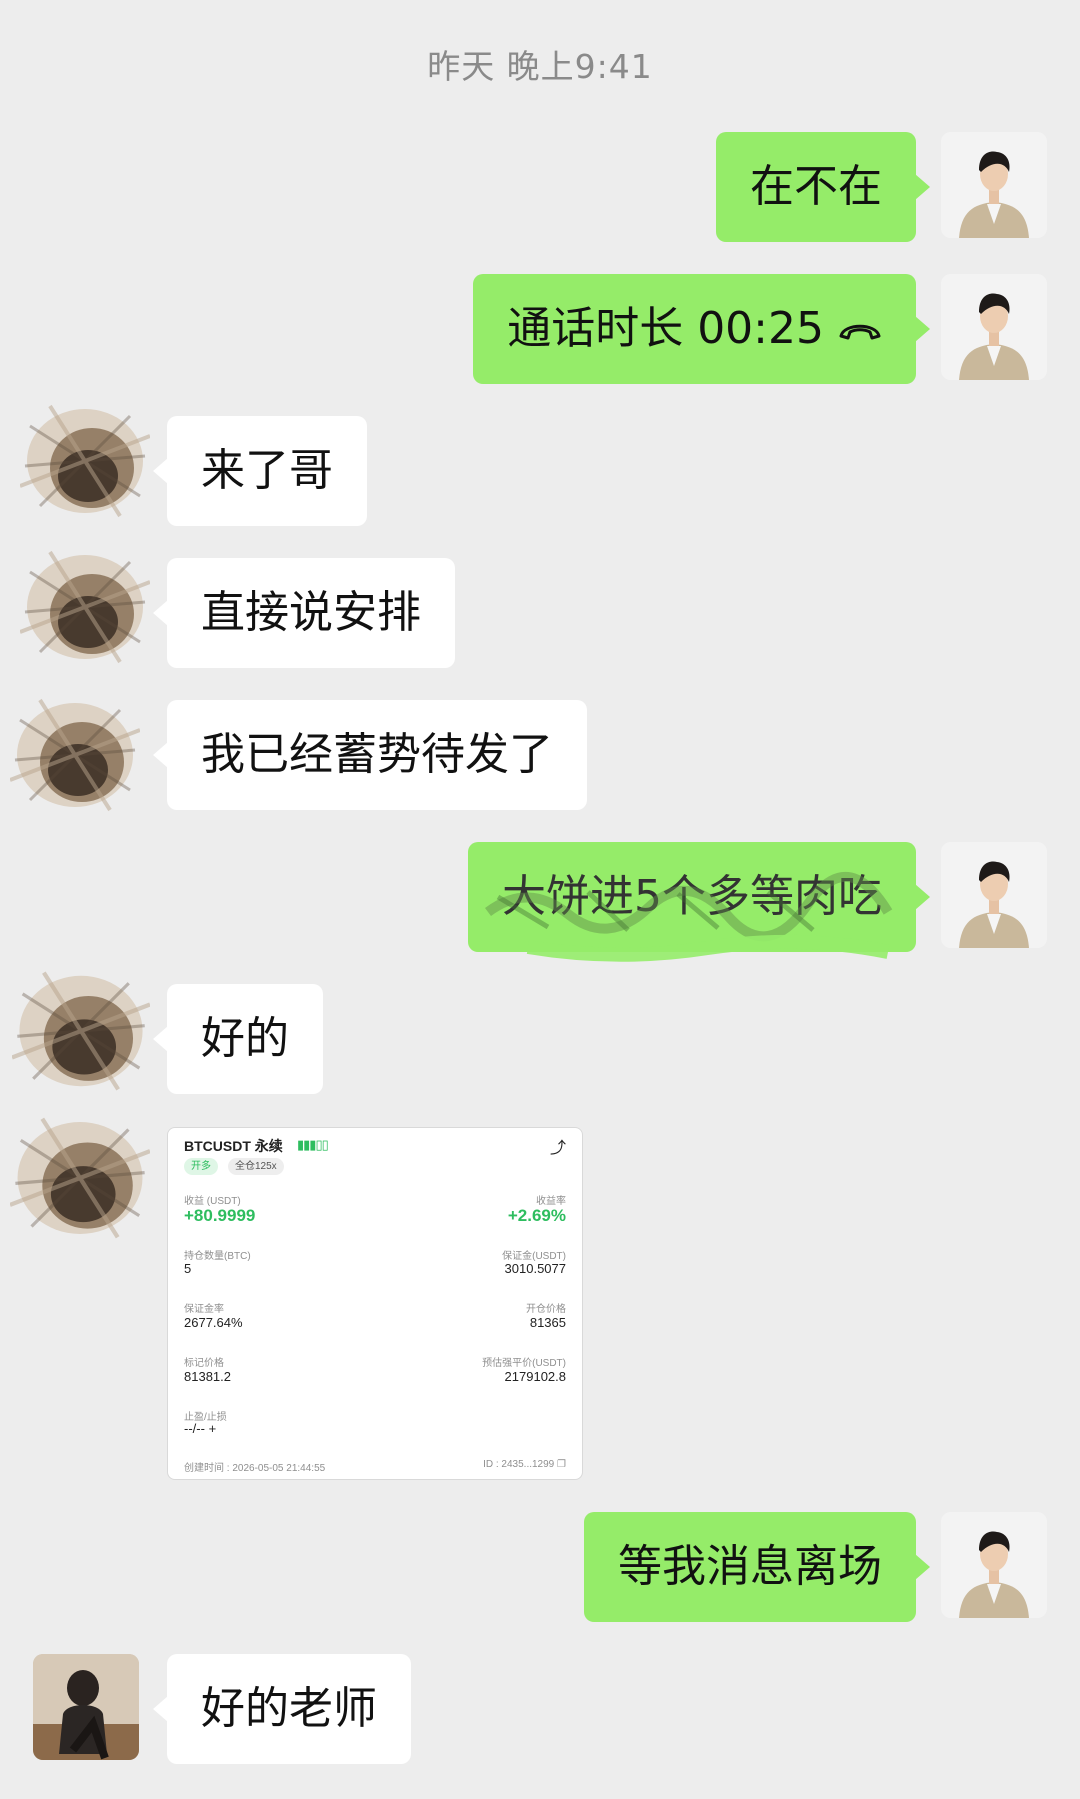 This screenshot has height=1799, width=1080. I want to click on message-row-outgoing: 在不在, so click(540, 187).